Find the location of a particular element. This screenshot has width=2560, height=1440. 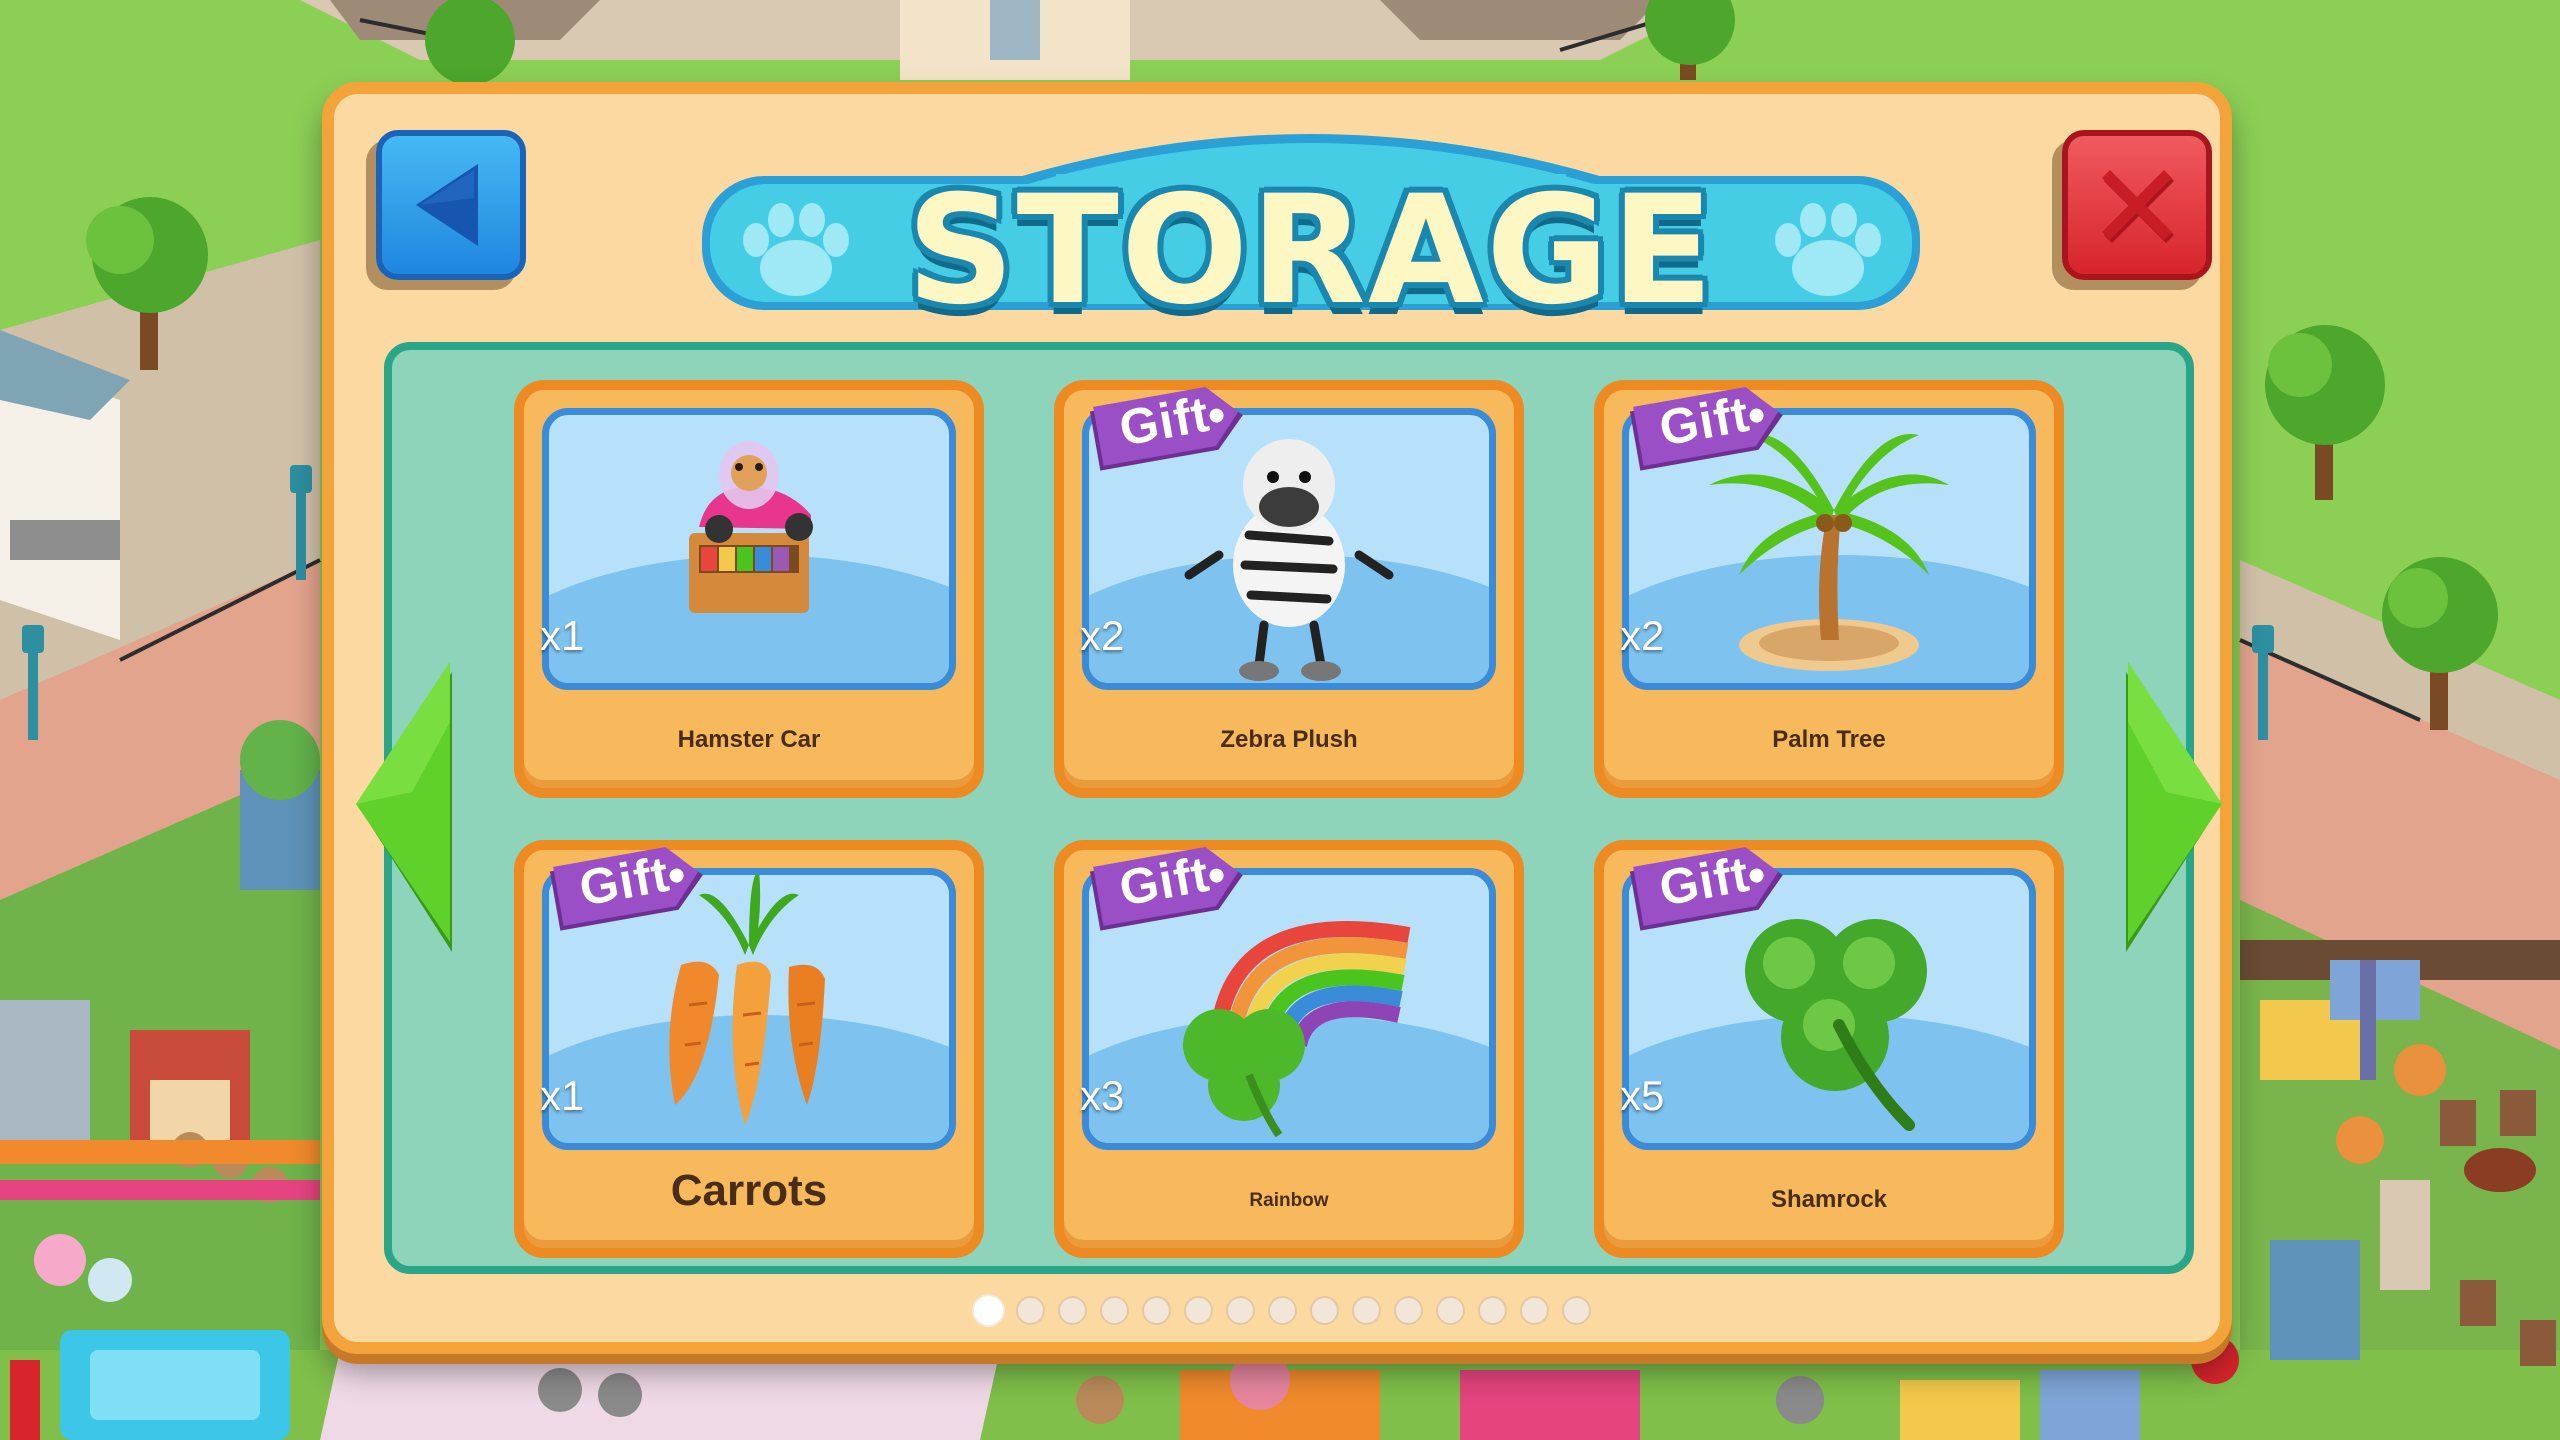

left-arrow-icon is located at coordinates (407, 817).